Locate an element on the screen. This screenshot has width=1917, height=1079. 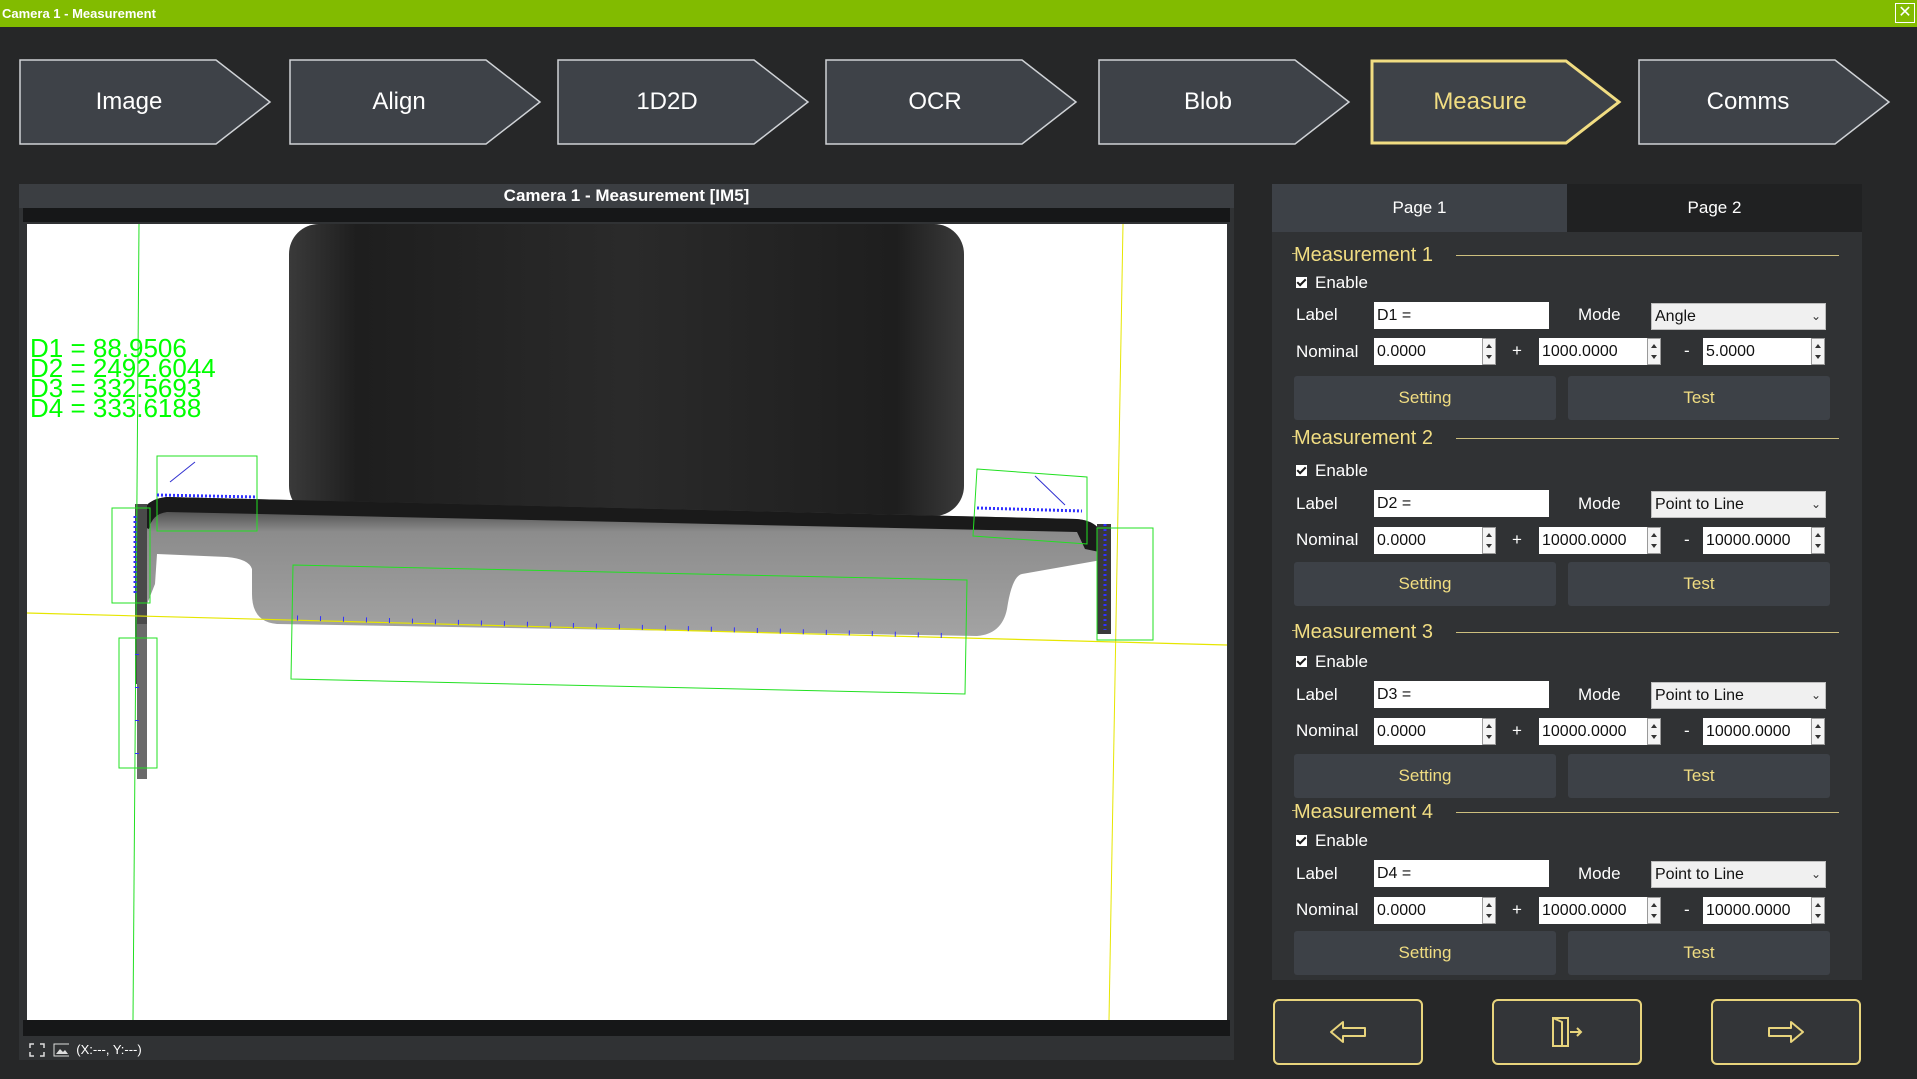
fit-view-icon is located at coordinates (37, 1049).